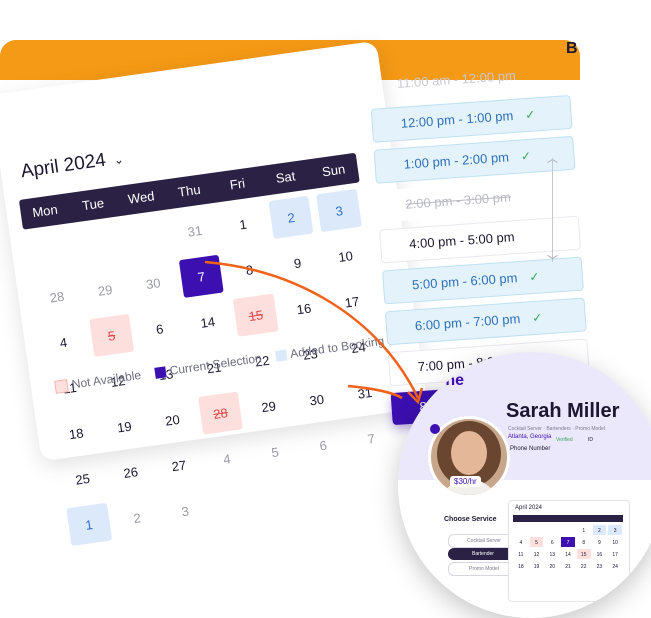  What do you see at coordinates (456, 79) in the screenshot?
I see `time-slot-label: 11:00 am - 12:00 pm` at bounding box center [456, 79].